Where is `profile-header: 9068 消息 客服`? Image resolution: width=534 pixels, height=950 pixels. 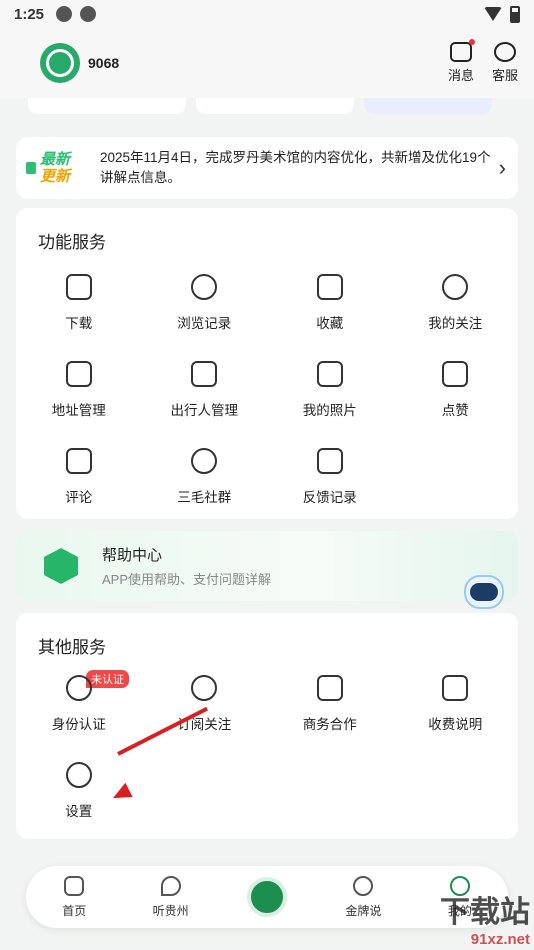
profile-header: 9068 消息 客服 is located at coordinates (267, 63).